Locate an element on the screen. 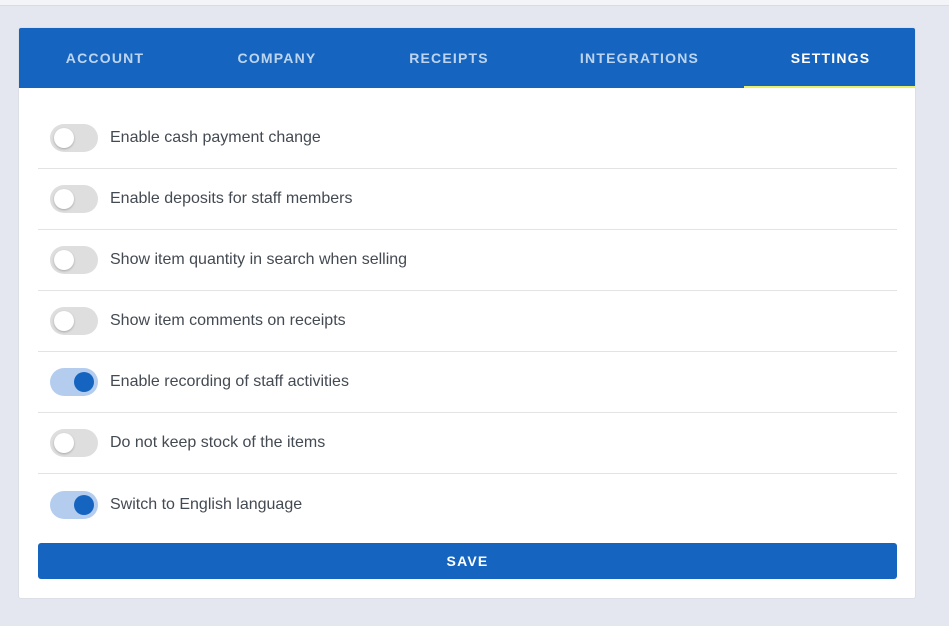  setting-row-item-comments-receipts: Show item comments on receipts is located at coordinates (467, 321).